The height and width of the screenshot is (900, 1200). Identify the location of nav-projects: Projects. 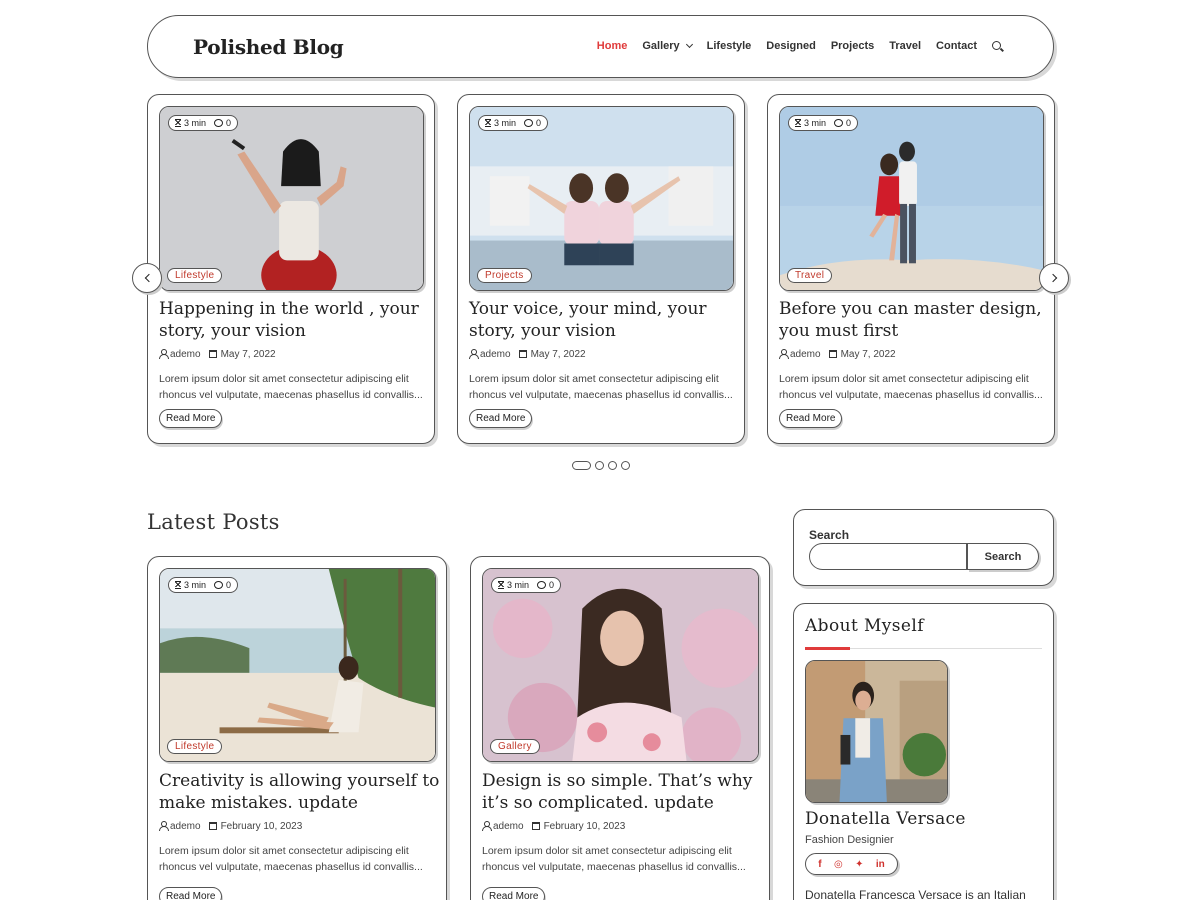
(852, 46).